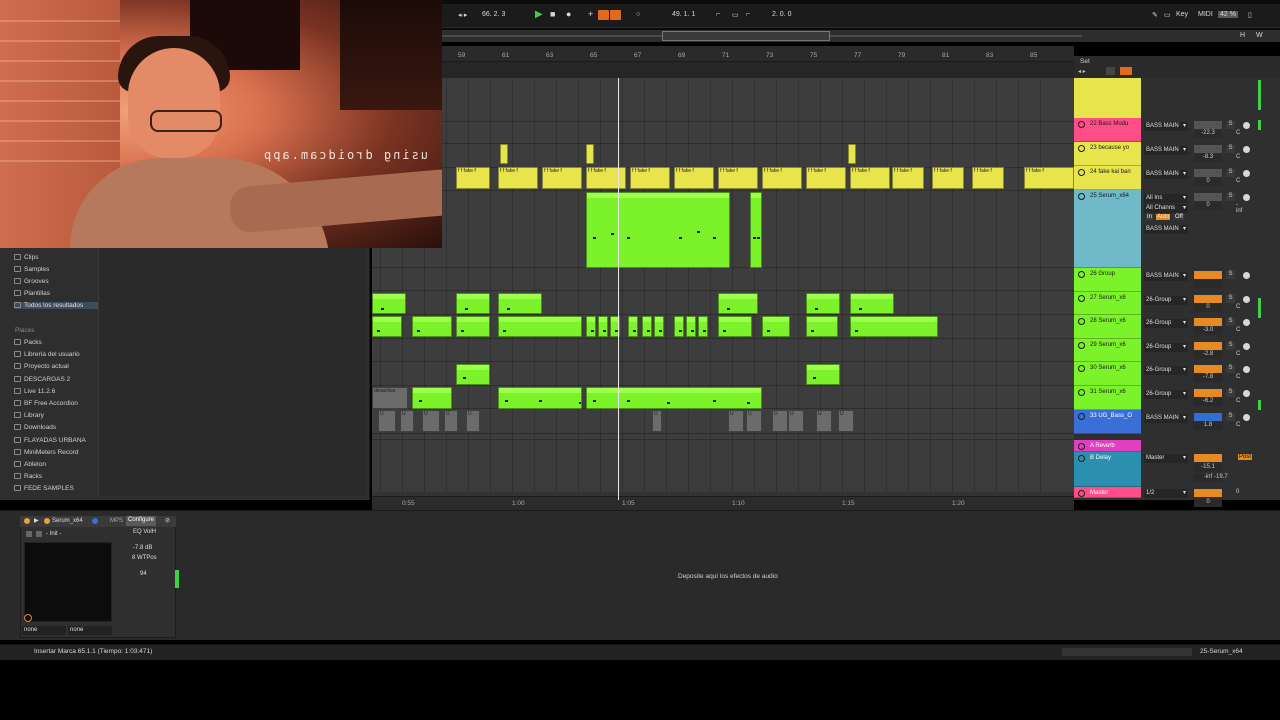  Describe the element at coordinates (1239, 208) in the screenshot. I see `pan-value: -inf` at that location.